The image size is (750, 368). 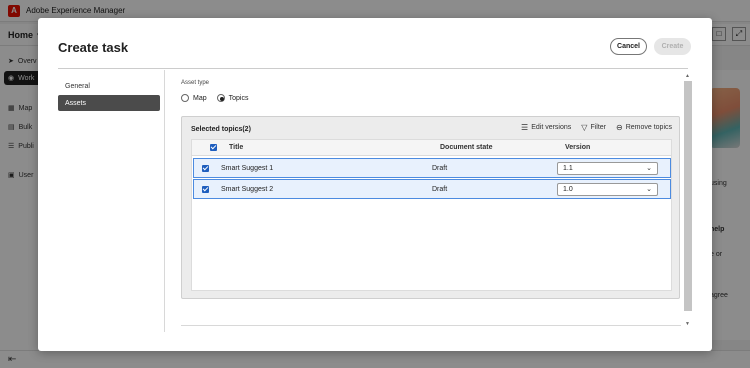 What do you see at coordinates (247, 189) in the screenshot?
I see `row-title: Smart Suggest 2` at bounding box center [247, 189].